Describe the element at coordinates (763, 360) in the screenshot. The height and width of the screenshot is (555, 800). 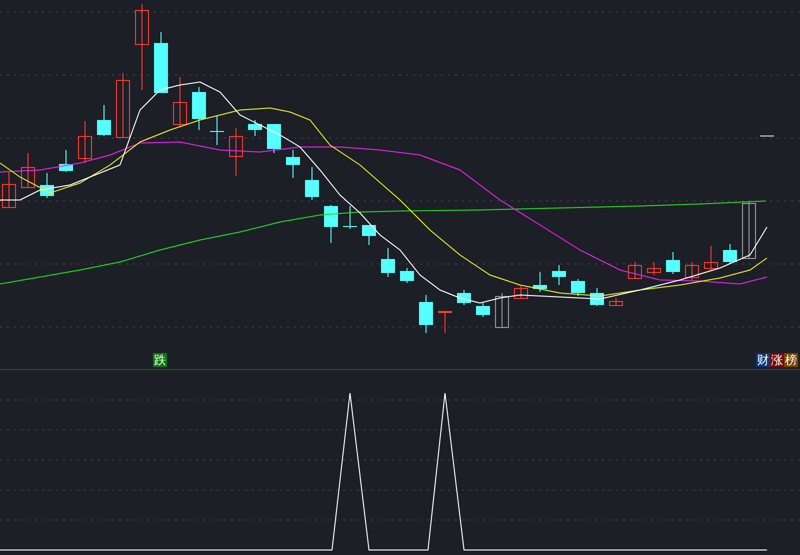
I see `tag: 财` at that location.